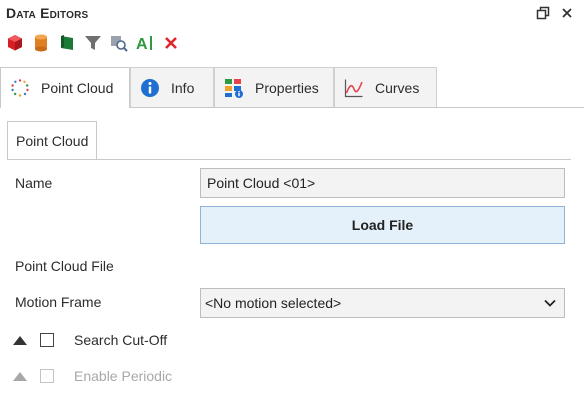 This screenshot has width=584, height=400. I want to click on find-reference-icon, so click(119, 43).